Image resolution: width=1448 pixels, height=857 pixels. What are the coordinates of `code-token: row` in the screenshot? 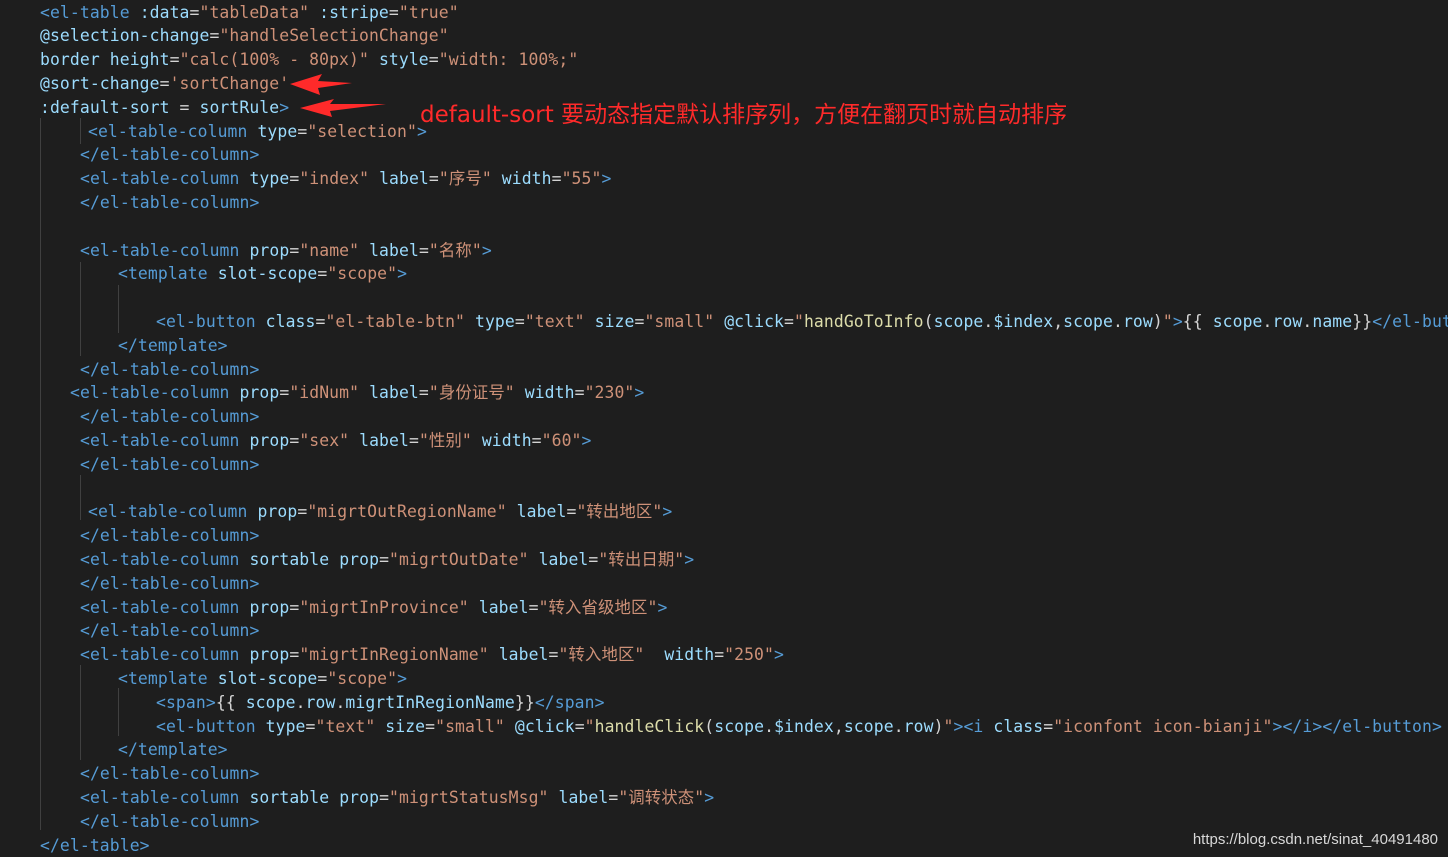 It's located at (1288, 321).